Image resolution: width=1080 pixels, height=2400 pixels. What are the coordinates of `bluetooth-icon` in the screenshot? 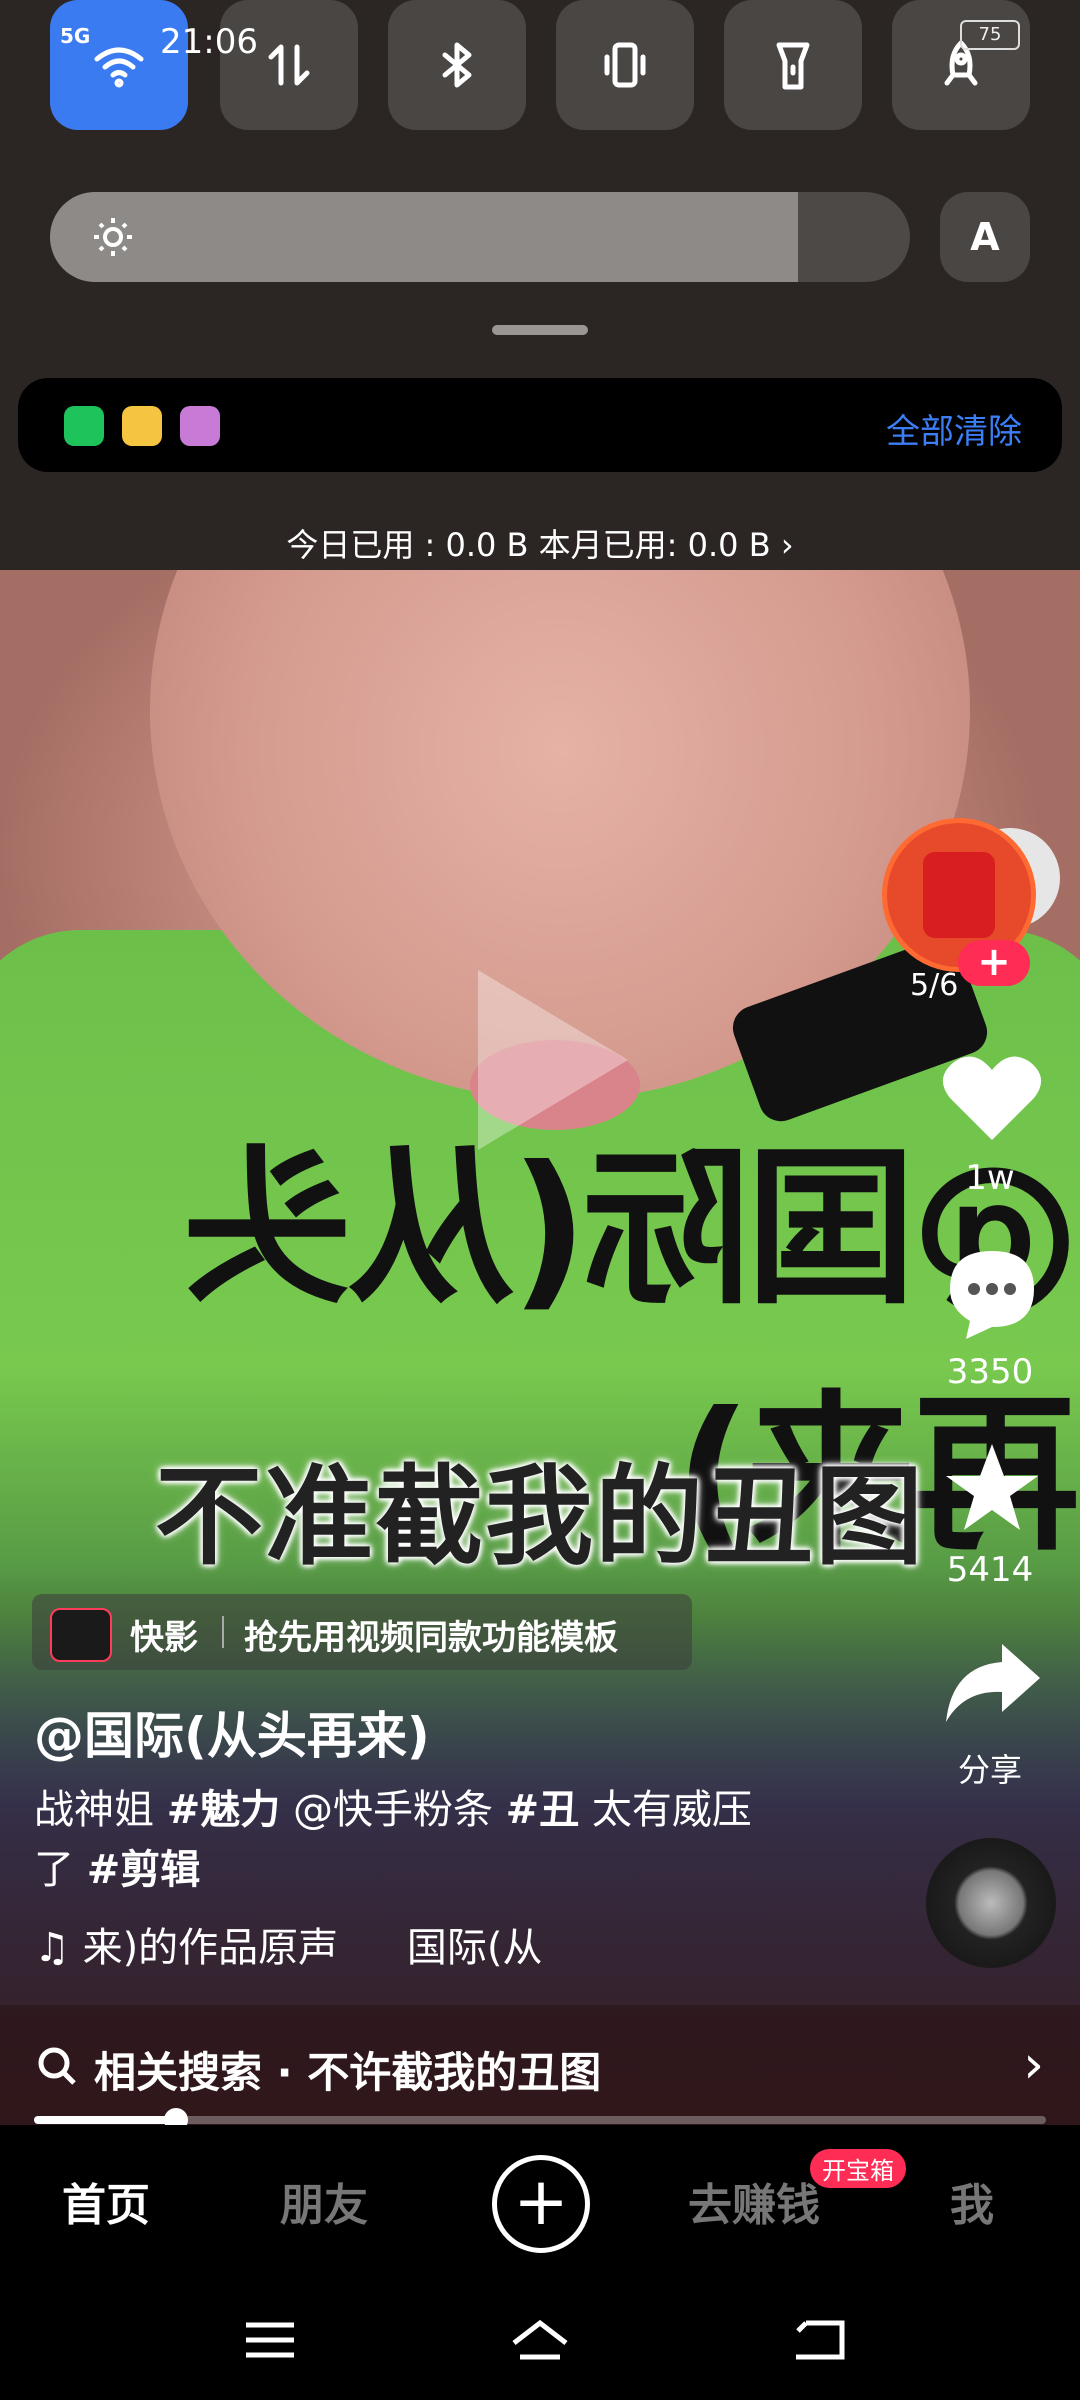 It's located at (457, 65).